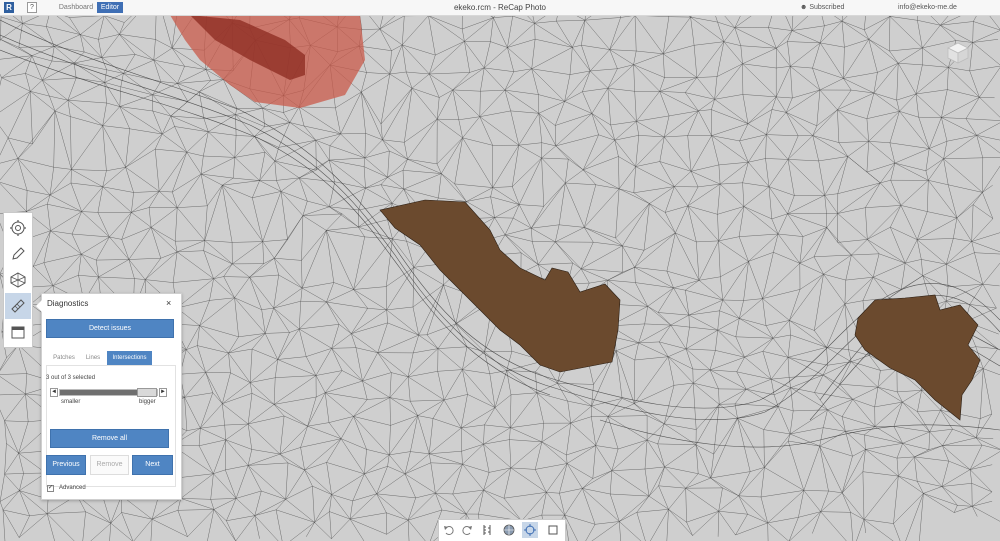 This screenshot has width=1000, height=541. What do you see at coordinates (147, 402) in the screenshot?
I see `slider-max-label: bigger` at bounding box center [147, 402].